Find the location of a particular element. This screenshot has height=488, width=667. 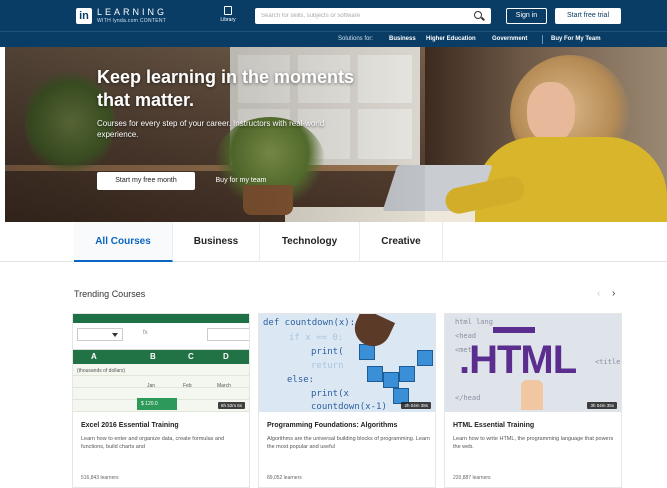

excel-row-label: (thousands of dollars) is located at coordinates (101, 371).